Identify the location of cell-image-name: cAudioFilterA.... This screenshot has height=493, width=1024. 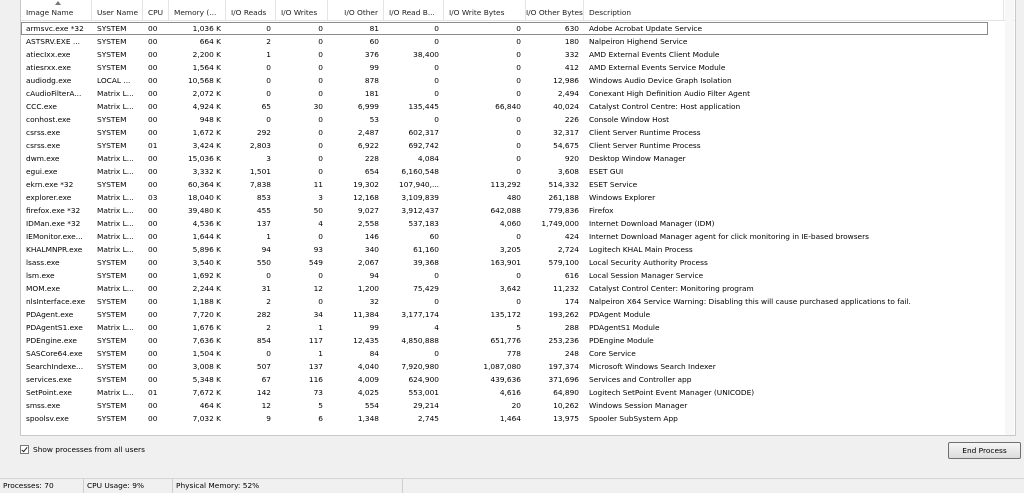
(54, 93).